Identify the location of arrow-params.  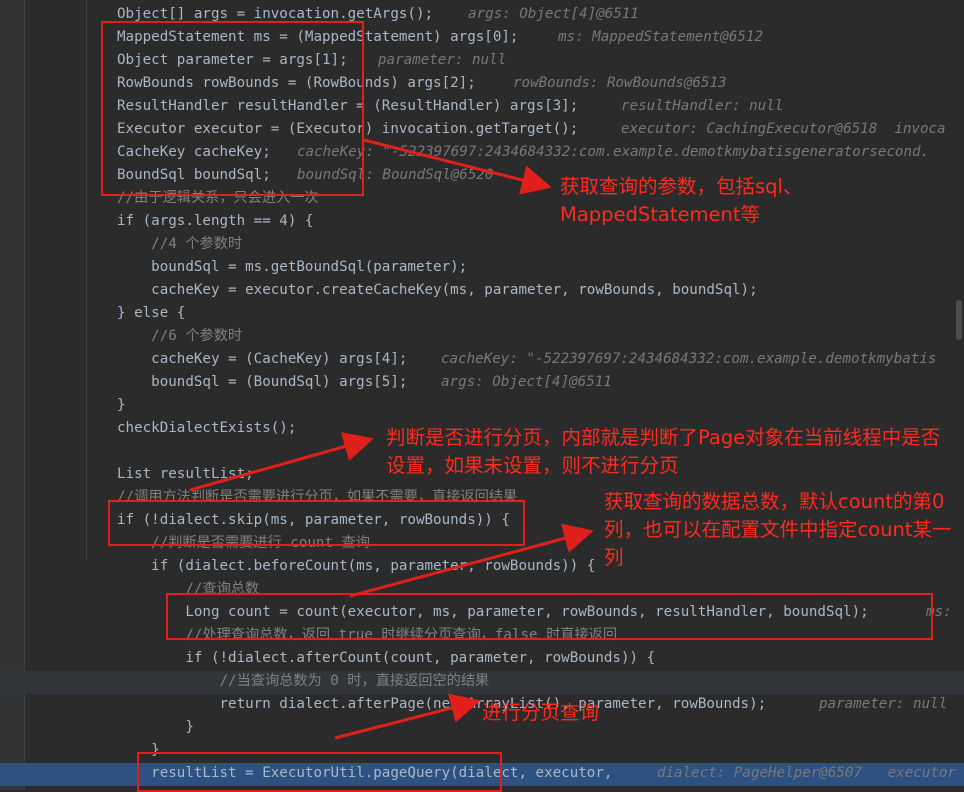
(457, 166).